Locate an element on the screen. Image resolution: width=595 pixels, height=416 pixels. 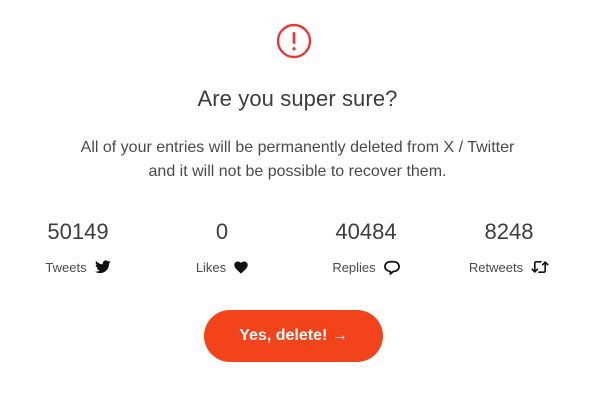
stat-retweets: 8248 Retweets is located at coordinates (509, 247).